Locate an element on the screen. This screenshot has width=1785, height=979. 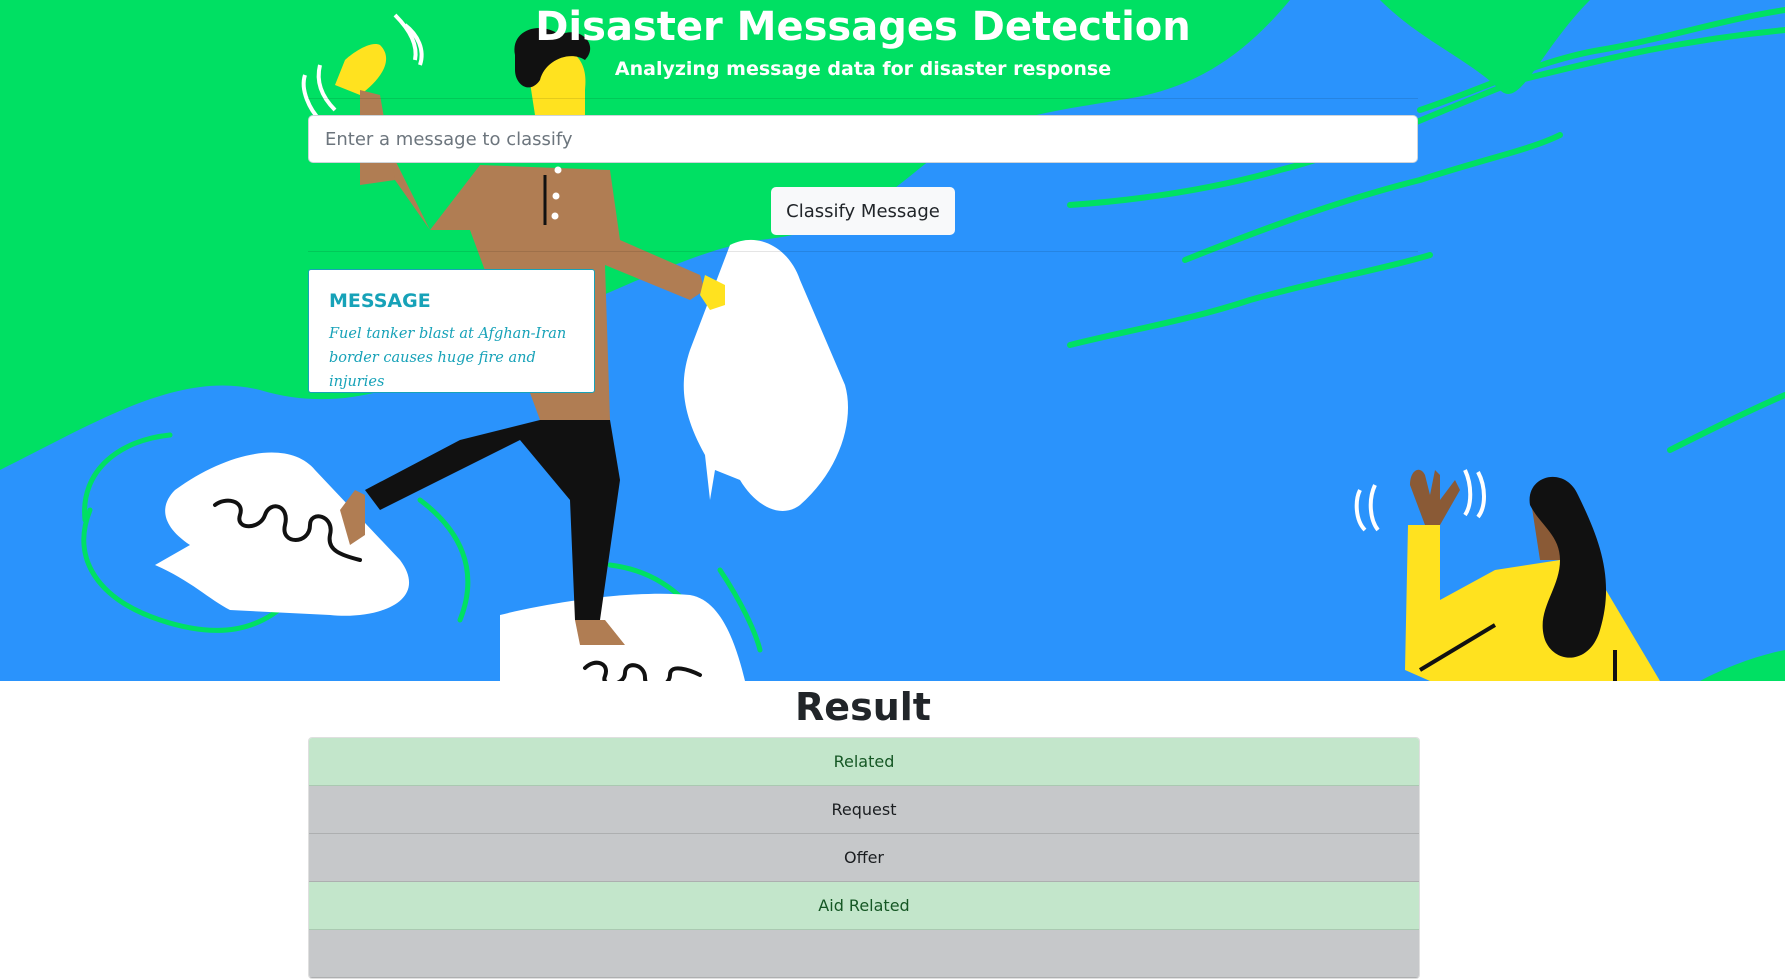
message-input is located at coordinates (863, 139).